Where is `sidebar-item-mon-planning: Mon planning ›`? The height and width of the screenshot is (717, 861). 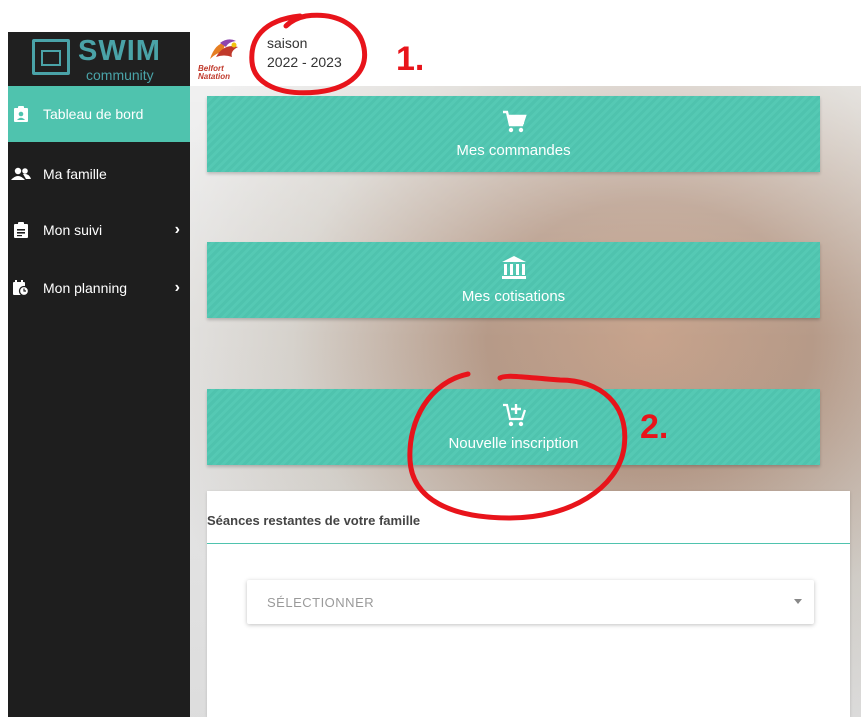
sidebar-item-mon-planning: Mon planning › is located at coordinates (99, 288).